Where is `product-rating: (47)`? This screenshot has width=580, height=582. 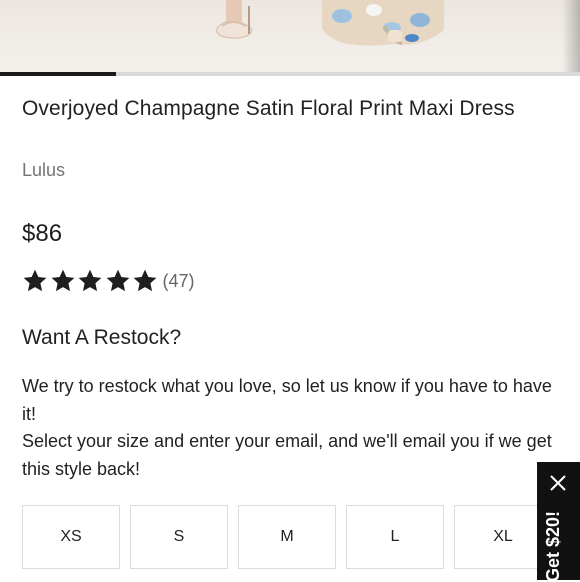 product-rating: (47) is located at coordinates (108, 281).